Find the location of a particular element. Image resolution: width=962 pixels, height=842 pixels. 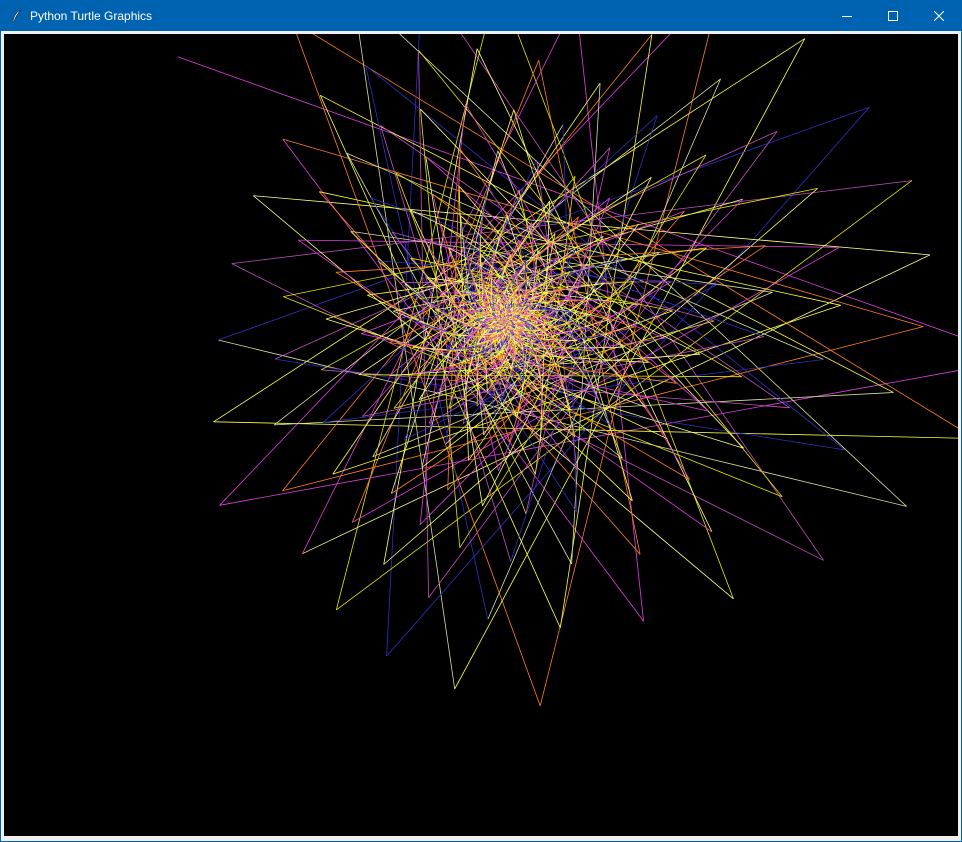

close-icon is located at coordinates (939, 15).